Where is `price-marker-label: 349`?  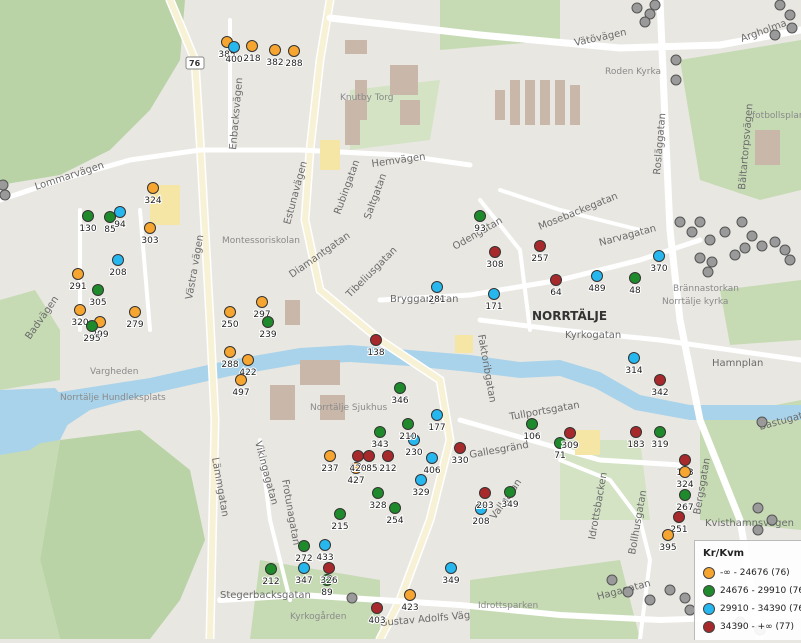
price-marker-label: 349 is located at coordinates (509, 505).